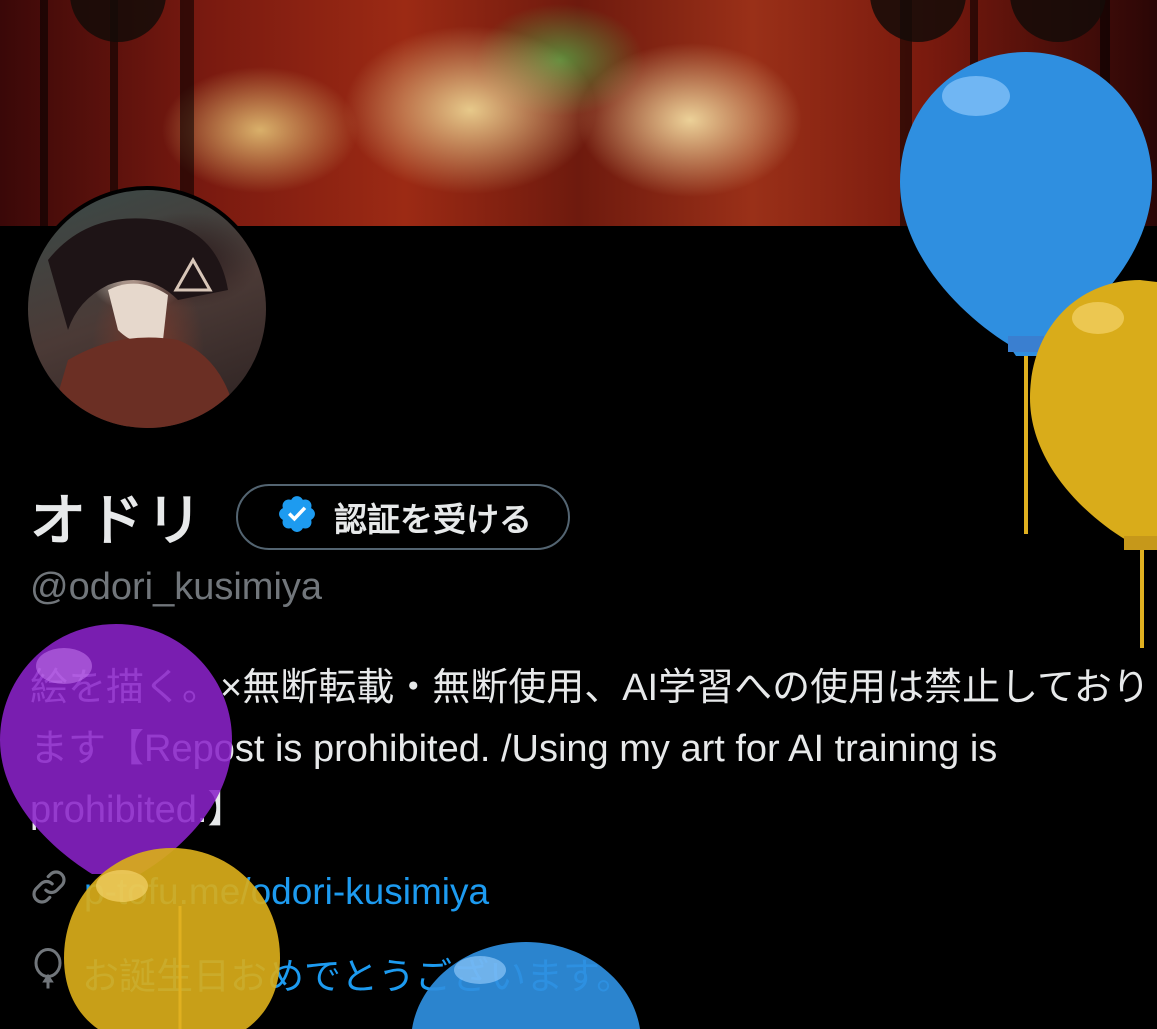 The image size is (1157, 1029). I want to click on display-name: オドリ, so click(117, 520).